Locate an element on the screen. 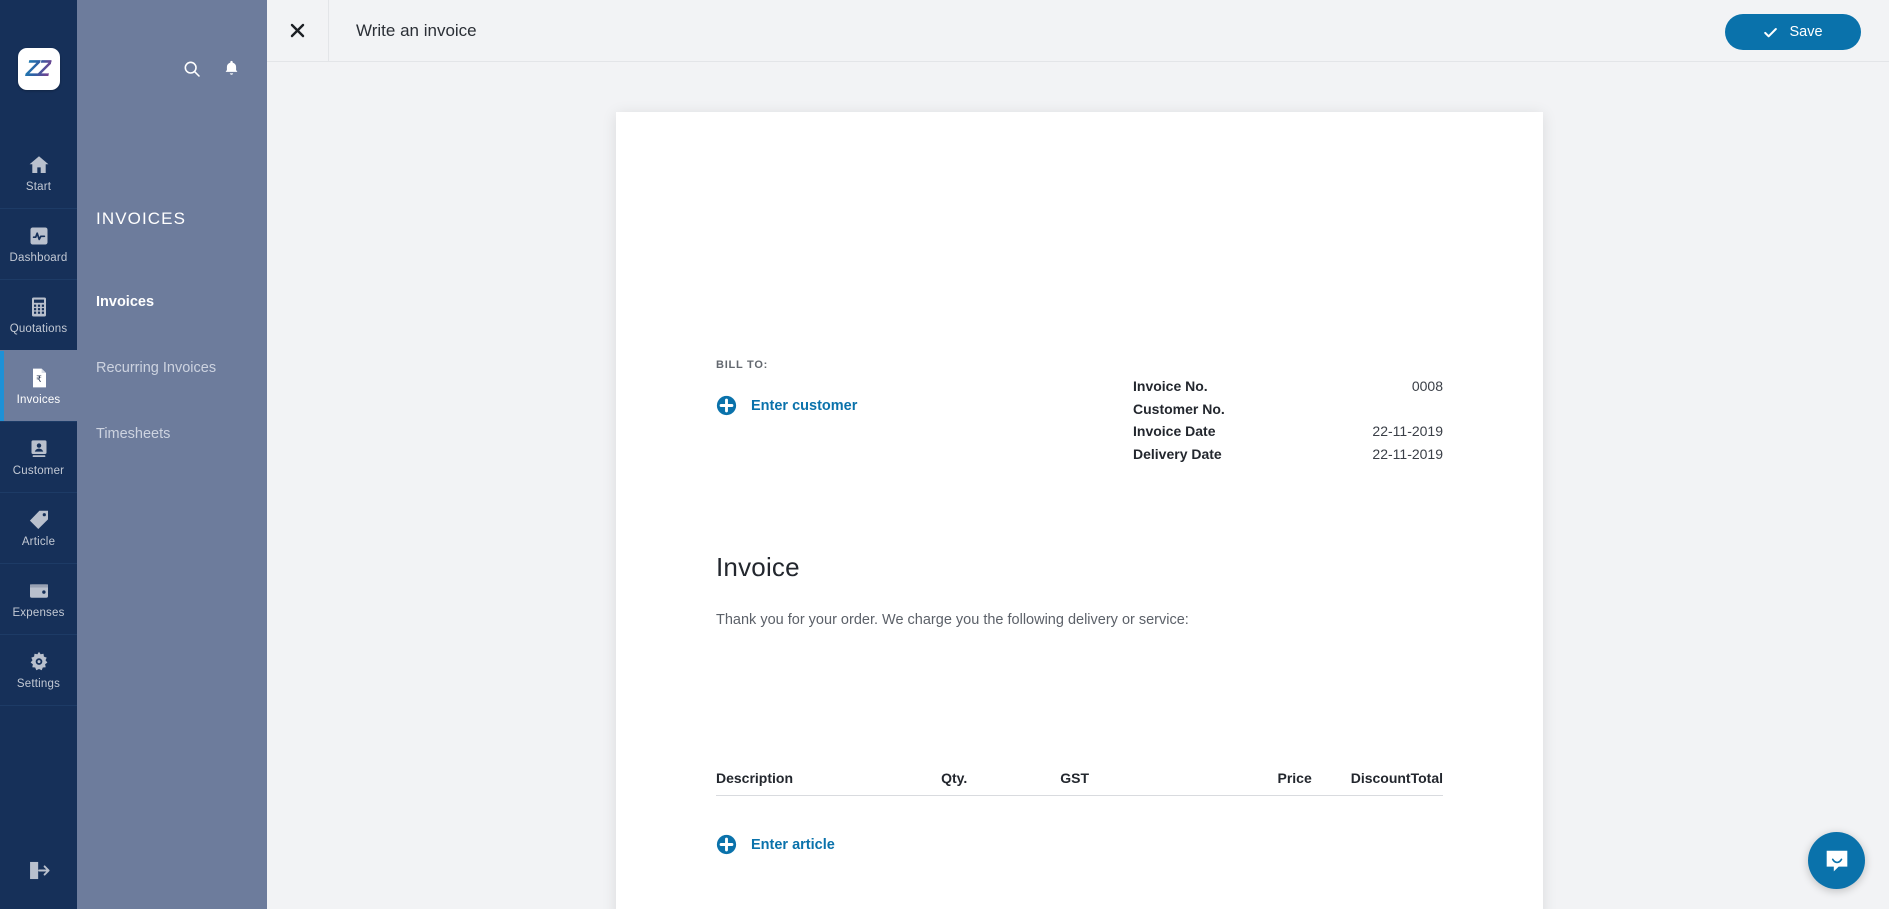 The image size is (1889, 909). sidebar-item-label: Article is located at coordinates (38, 542).